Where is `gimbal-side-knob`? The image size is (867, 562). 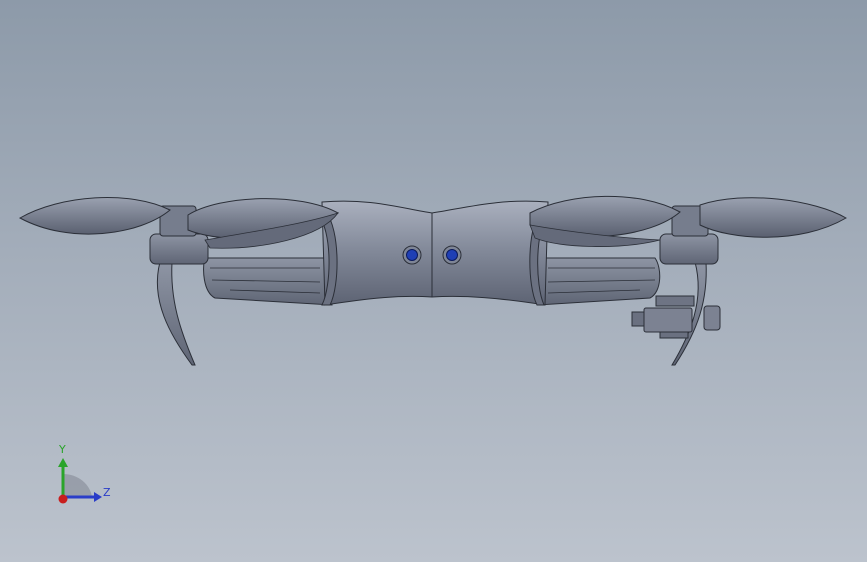 gimbal-side-knob is located at coordinates (712, 318).